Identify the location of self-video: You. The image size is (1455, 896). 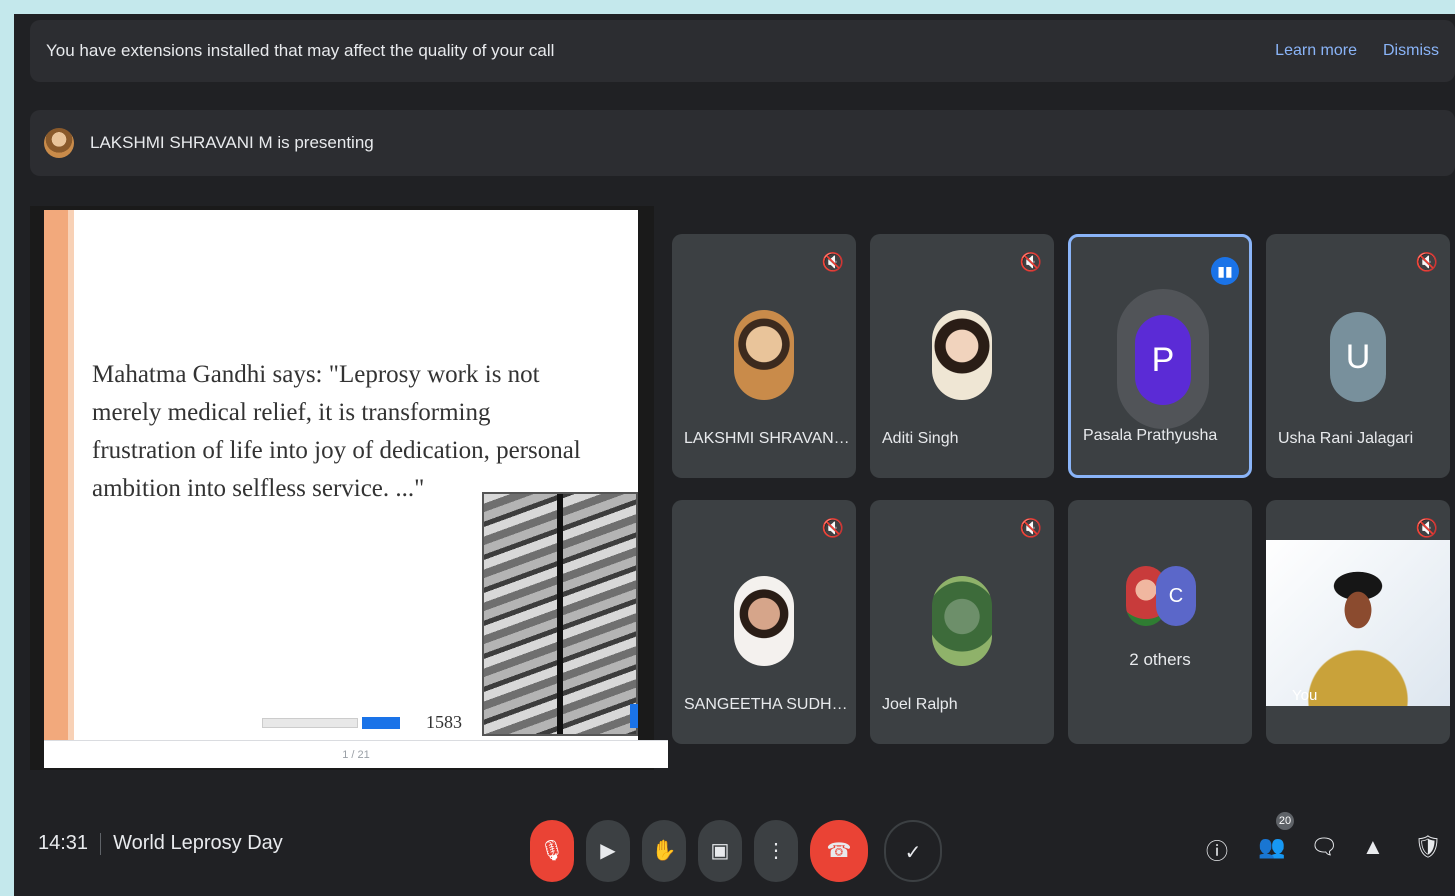
(1358, 623).